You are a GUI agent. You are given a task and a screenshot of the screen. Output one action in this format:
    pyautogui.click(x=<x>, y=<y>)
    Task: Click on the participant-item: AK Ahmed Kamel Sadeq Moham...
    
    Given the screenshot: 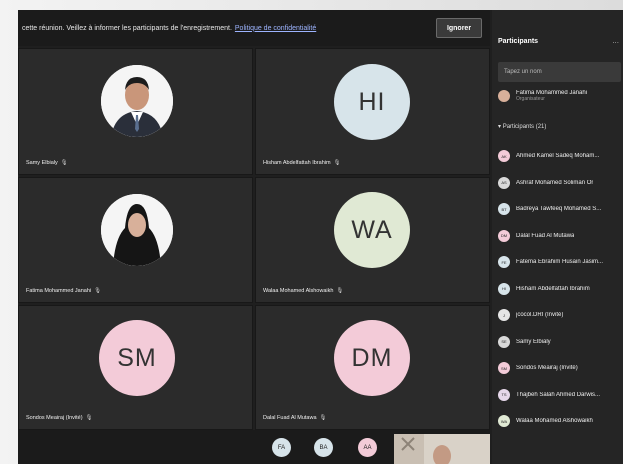 What is the action you would take?
    pyautogui.click(x=559, y=156)
    